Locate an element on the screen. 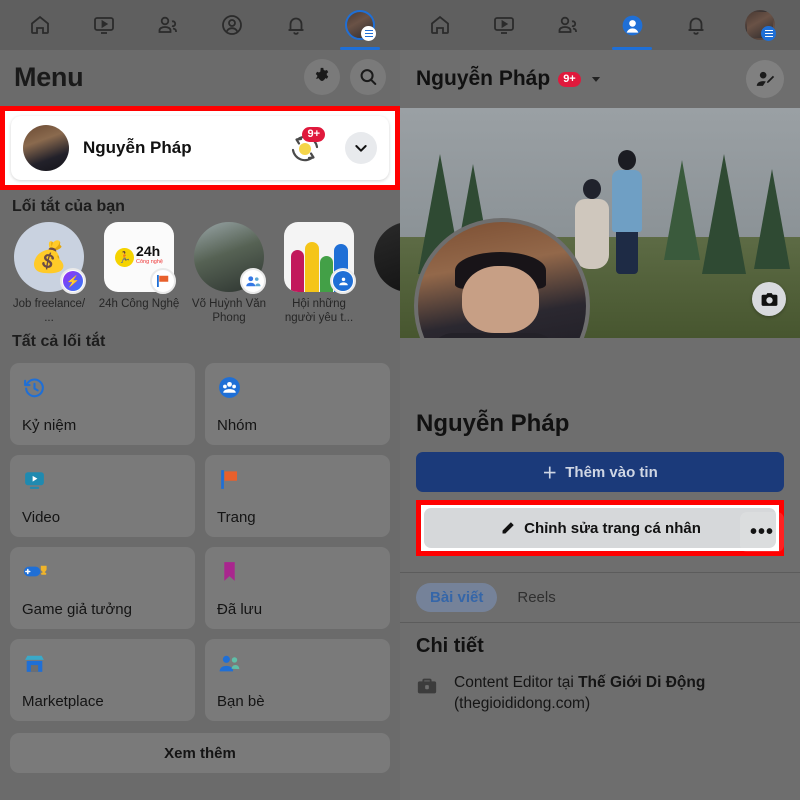  cover-camera-button is located at coordinates (769, 299).